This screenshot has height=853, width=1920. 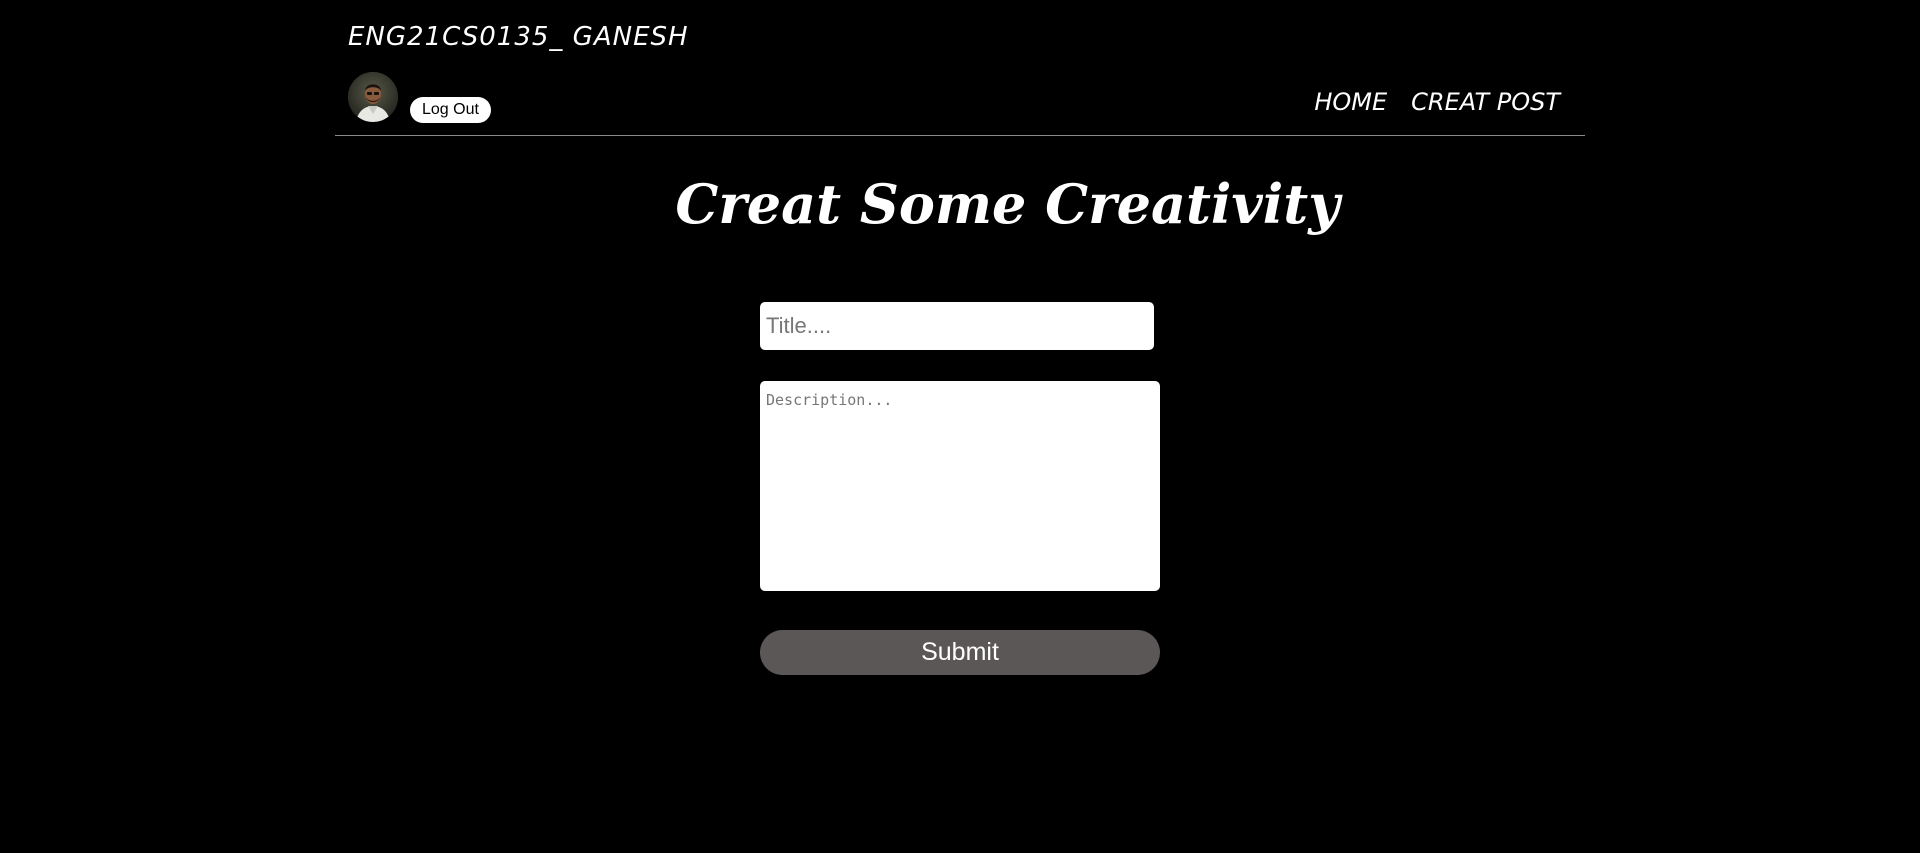 I want to click on page-title: Creat Some Creativity, so click(x=1007, y=204).